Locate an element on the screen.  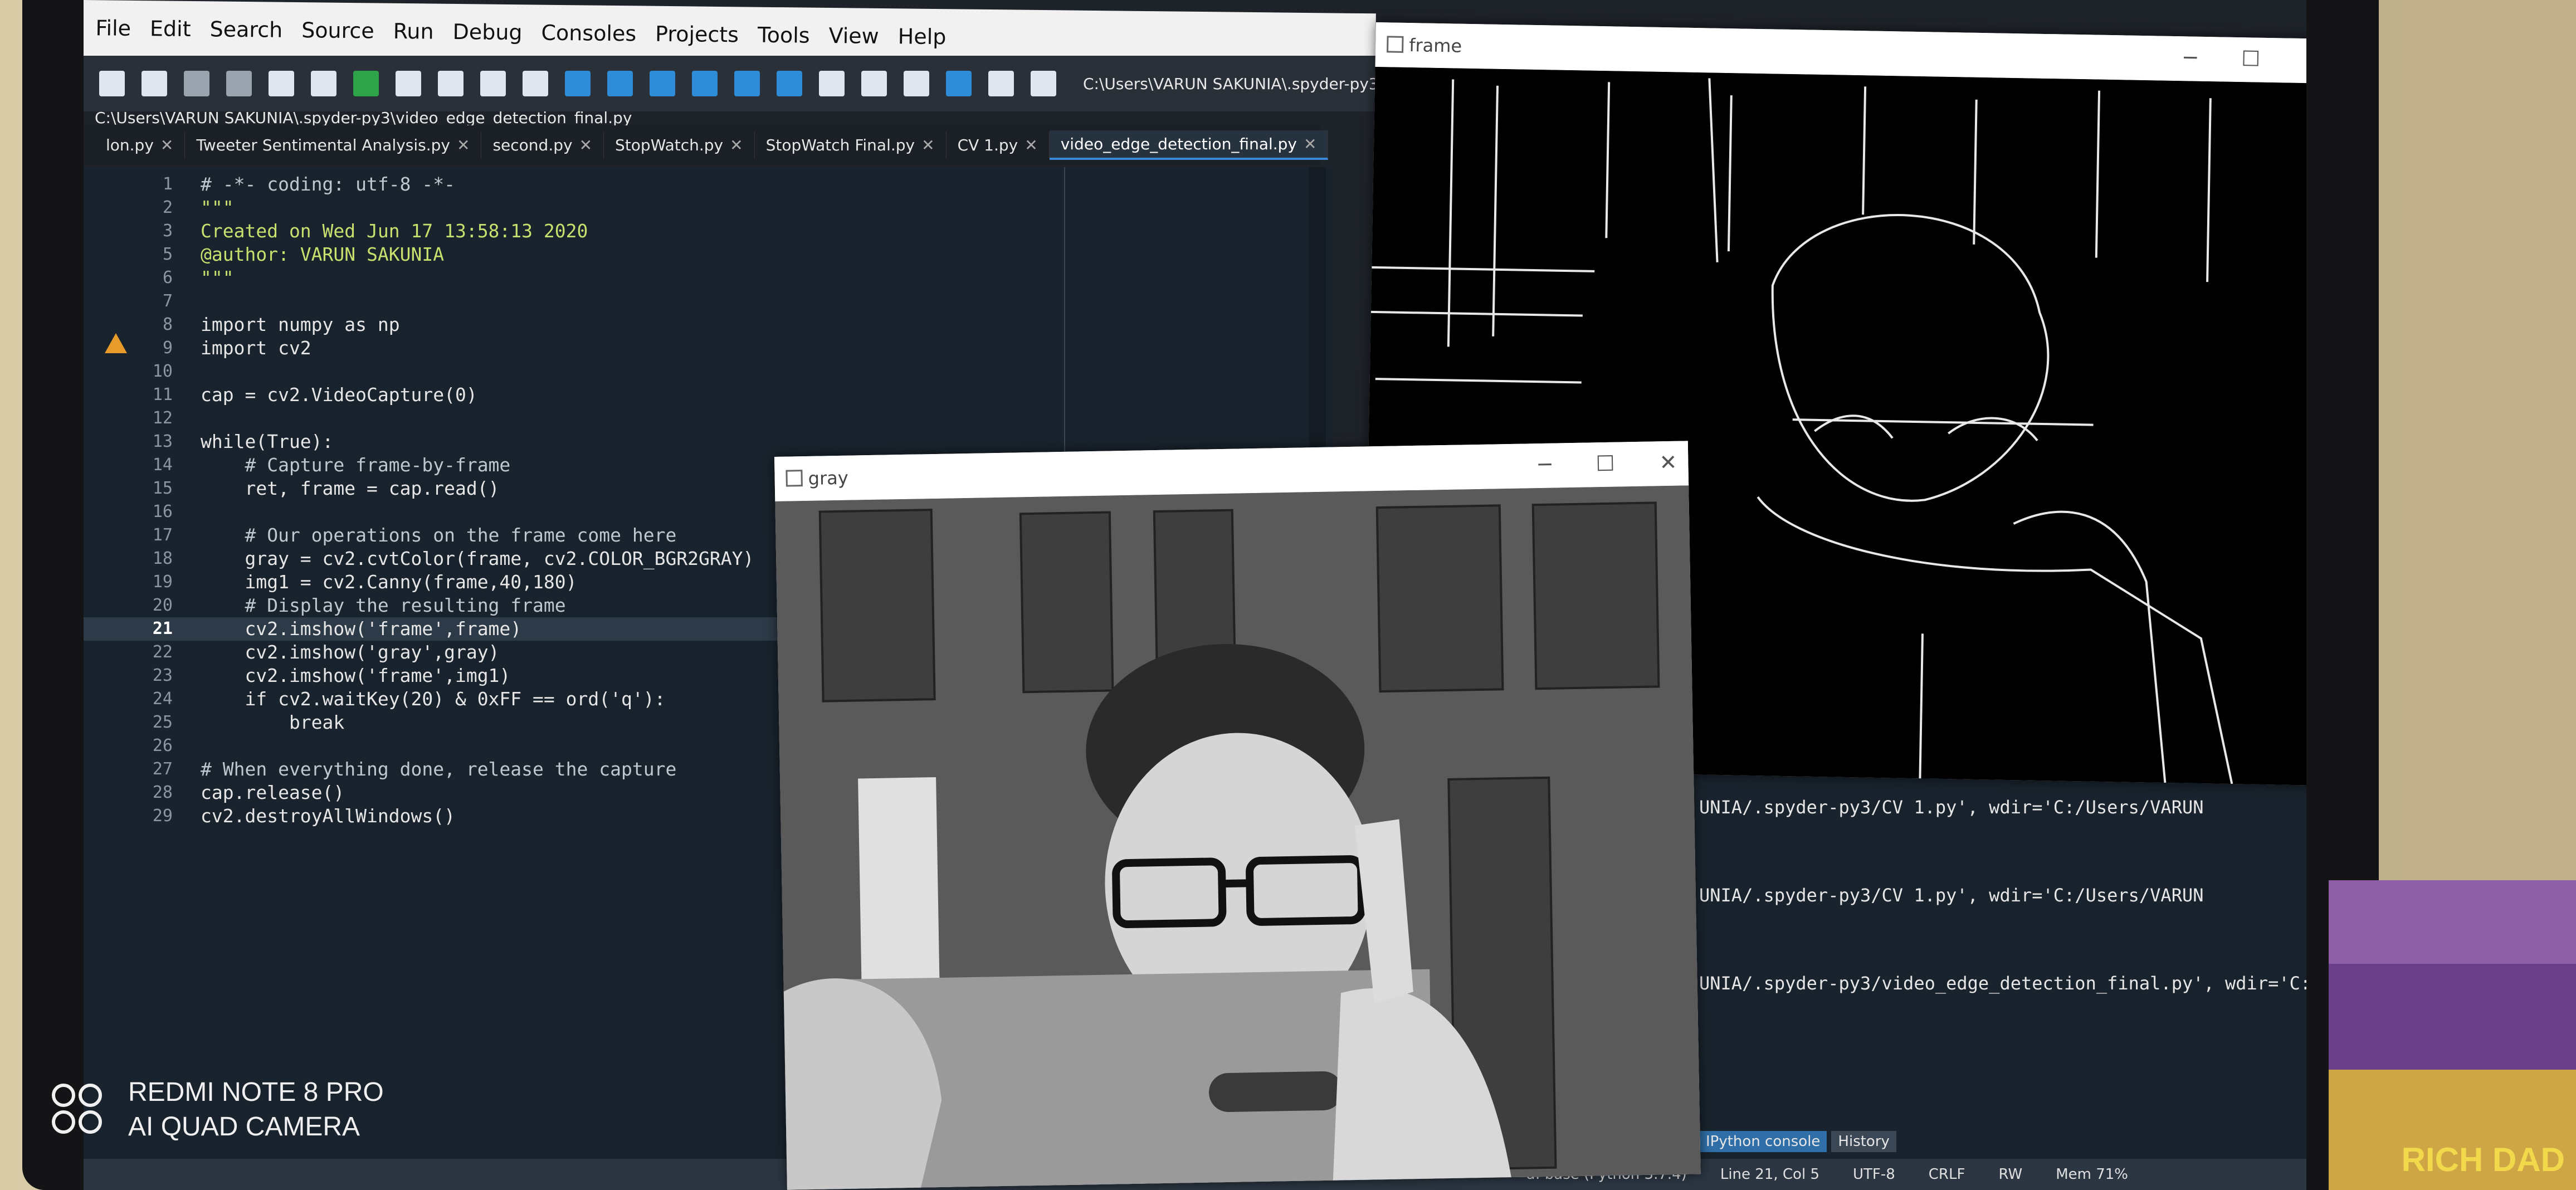
code-line: 2 """ is located at coordinates (707, 208).